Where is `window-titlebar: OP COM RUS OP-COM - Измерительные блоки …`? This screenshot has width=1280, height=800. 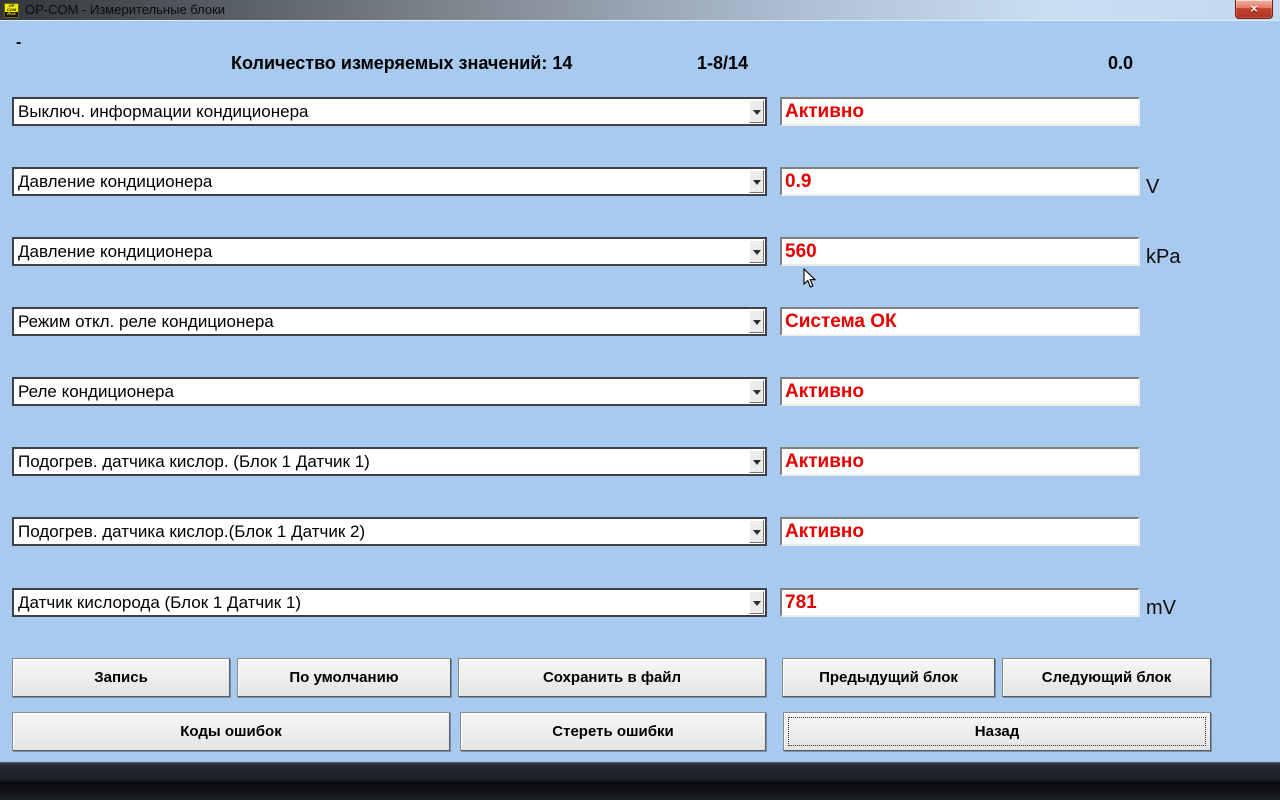
window-titlebar: OP COM RUS OP-COM - Измерительные блоки … is located at coordinates (640, 10).